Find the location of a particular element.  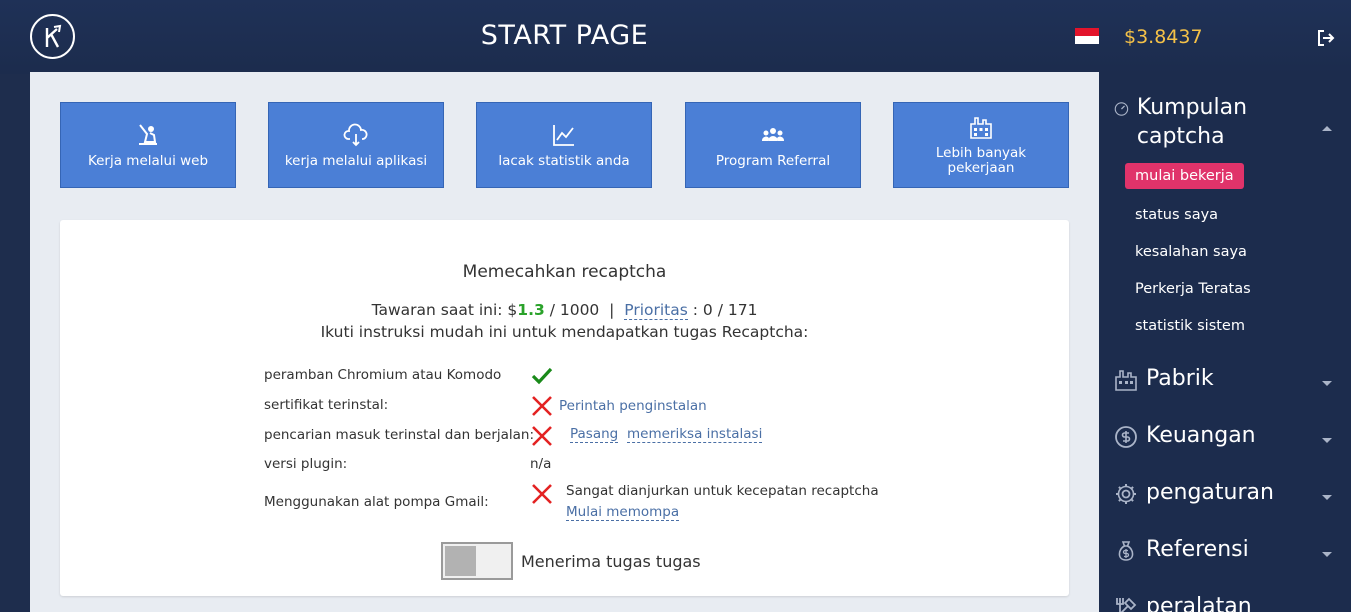

logout-icon is located at coordinates (1326, 38).